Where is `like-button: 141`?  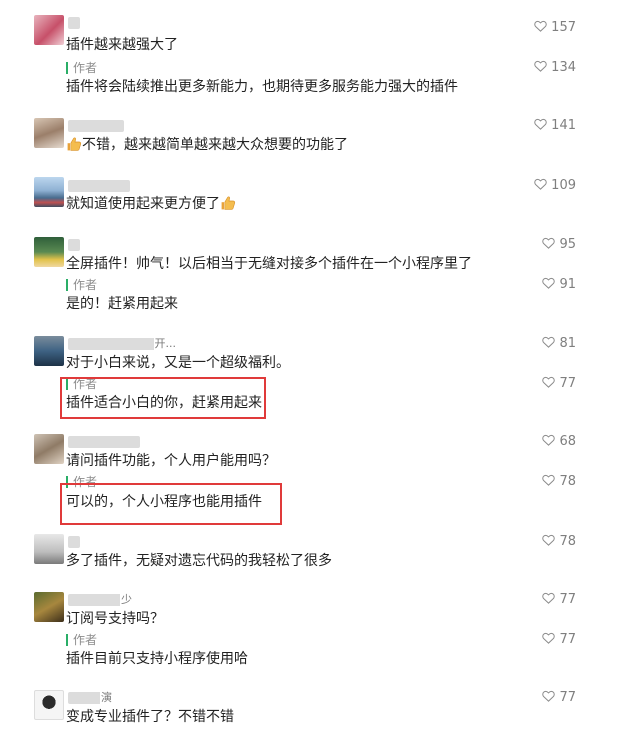 like-button: 141 is located at coordinates (555, 126).